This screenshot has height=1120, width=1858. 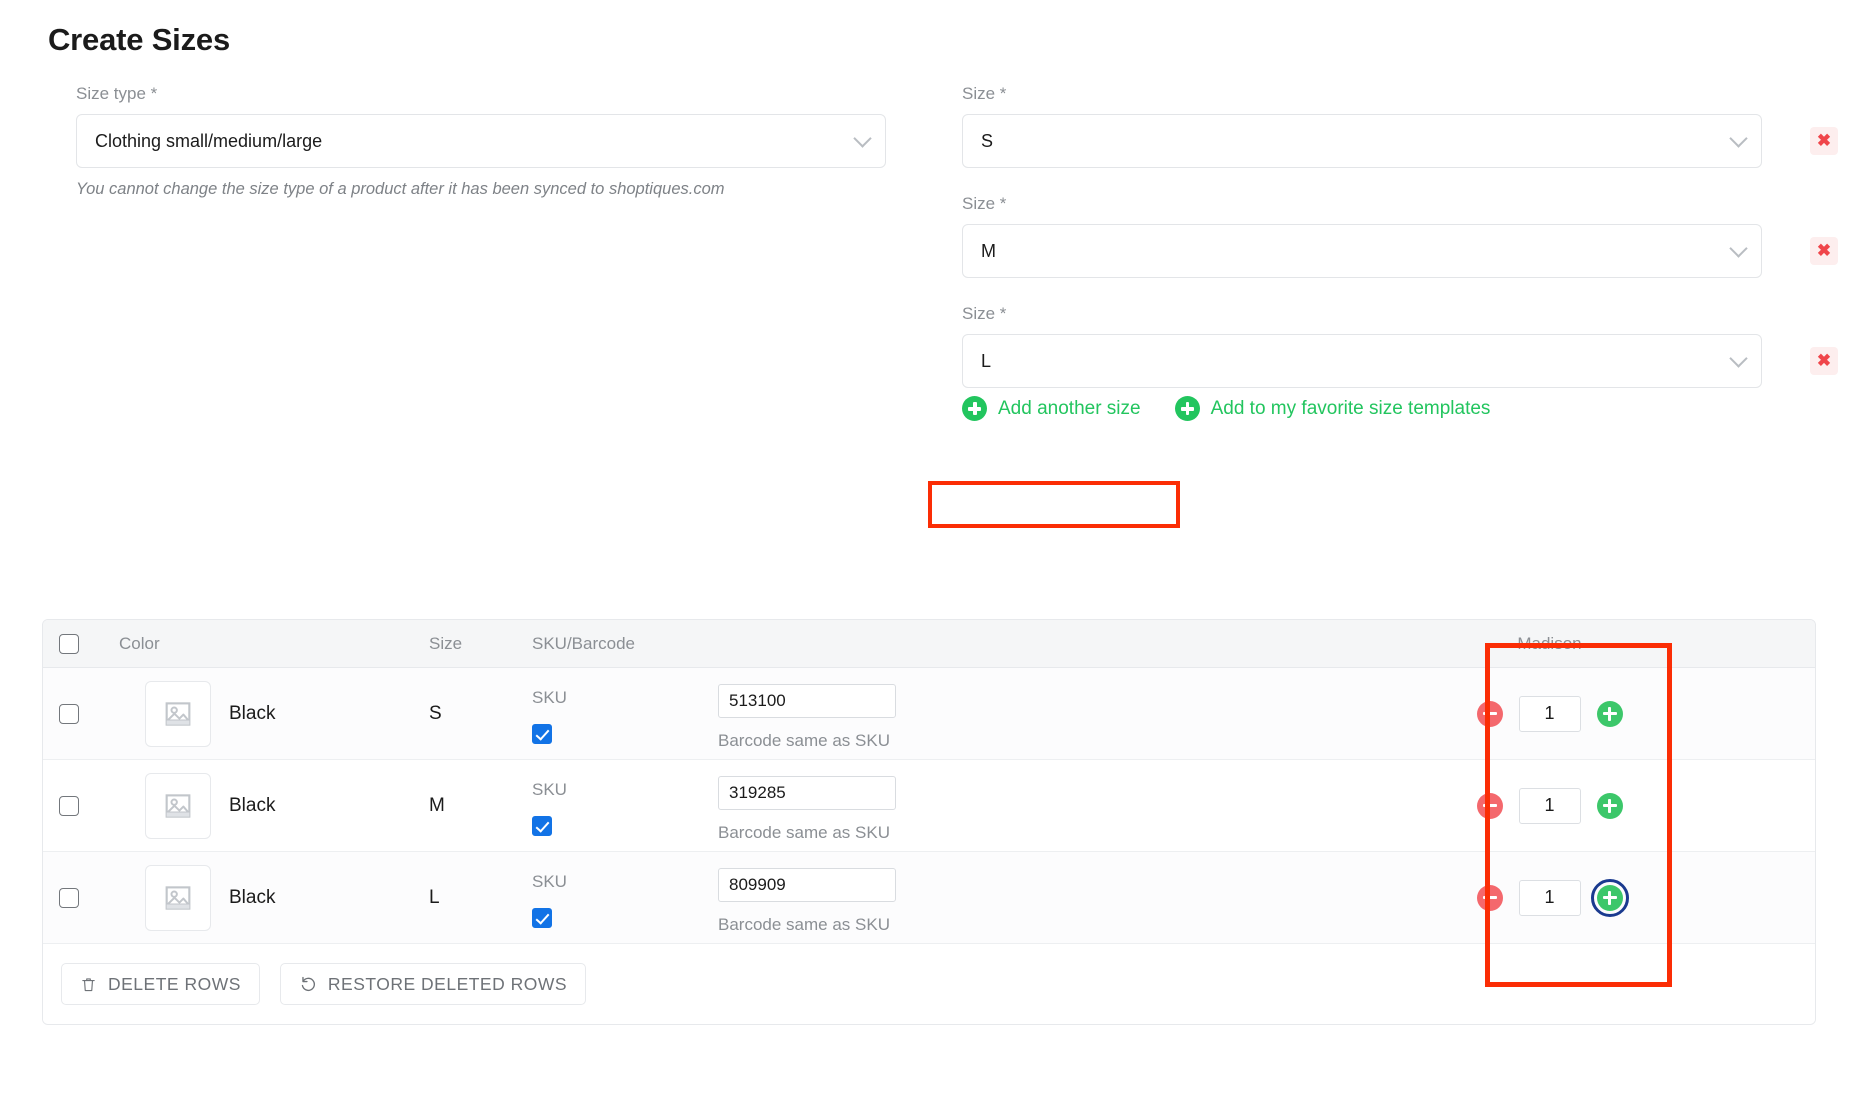 I want to click on row-cell-size: S, so click(x=480, y=713).